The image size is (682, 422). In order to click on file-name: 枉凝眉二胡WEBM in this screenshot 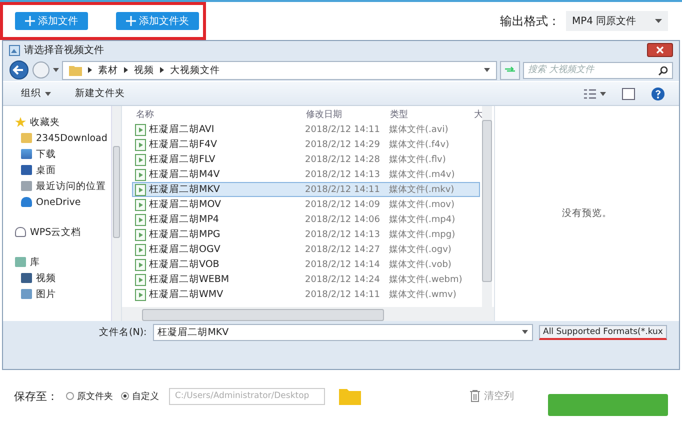, I will do `click(189, 279)`.